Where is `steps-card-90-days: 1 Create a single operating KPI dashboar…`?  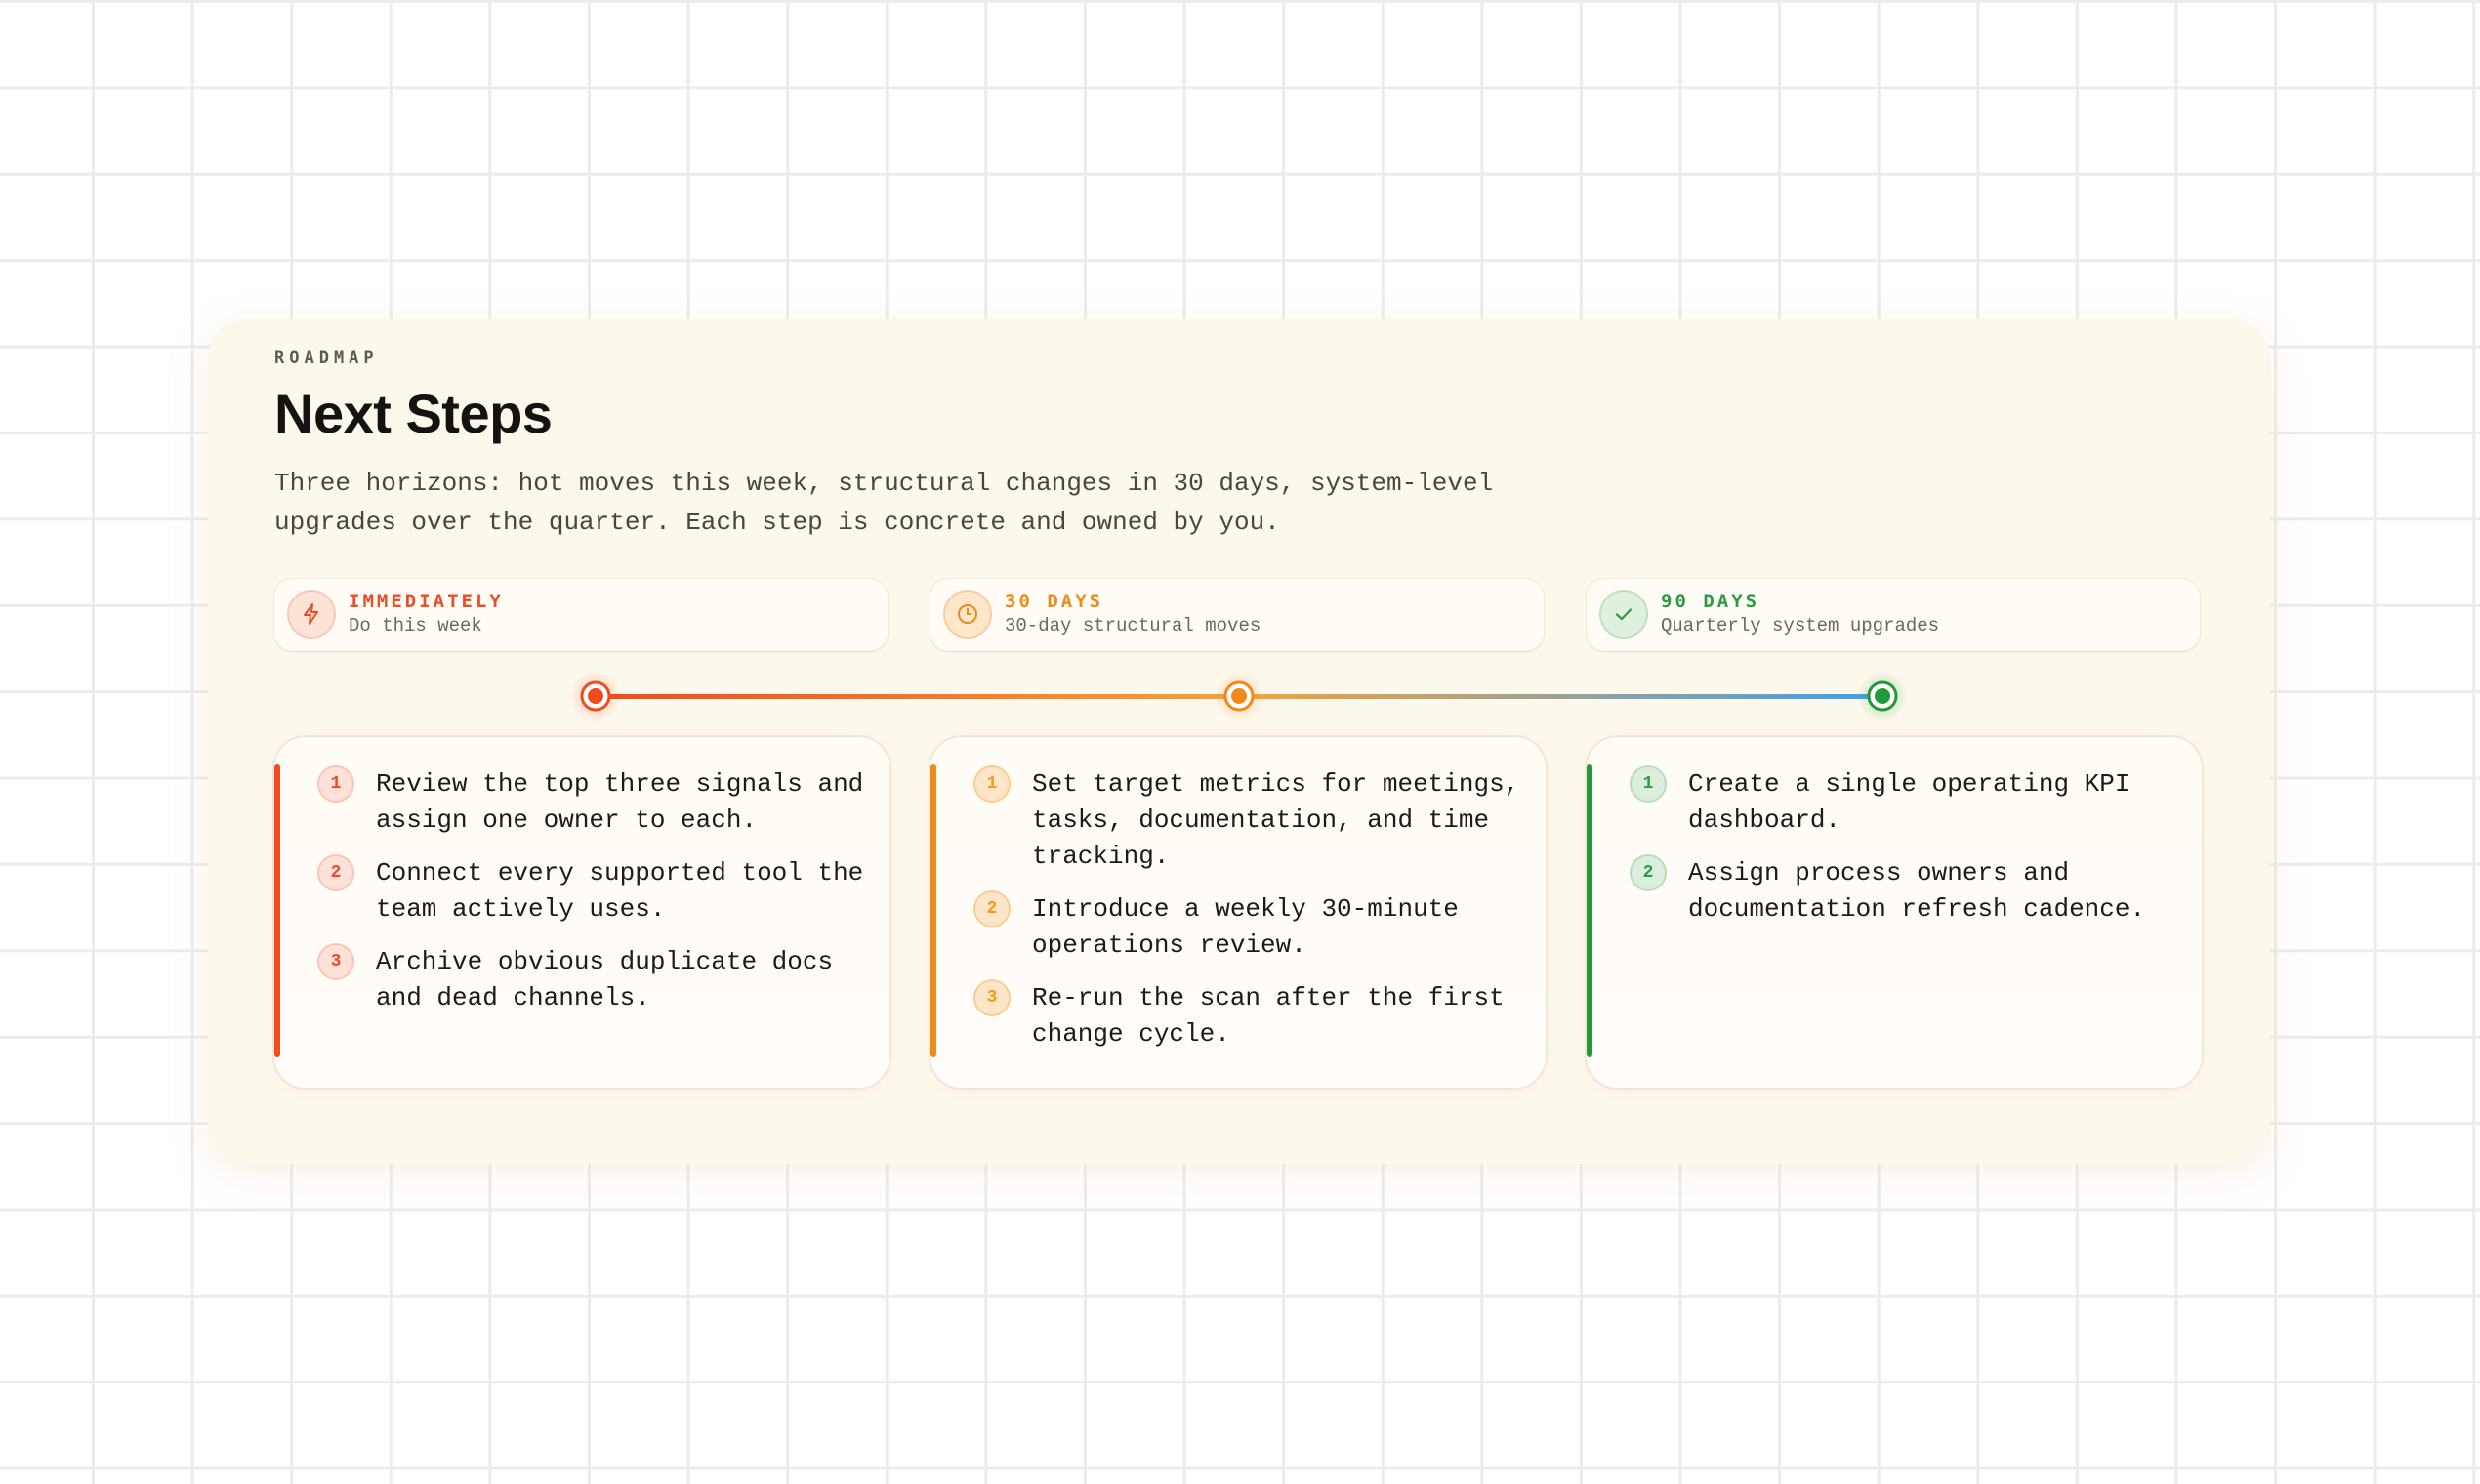 steps-card-90-days: 1 Create a single operating KPI dashboar… is located at coordinates (1895, 913).